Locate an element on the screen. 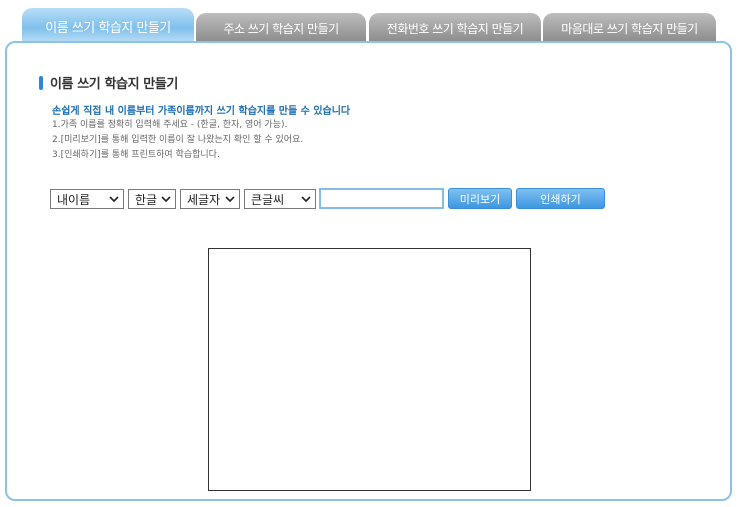 Image resolution: width=740 pixels, height=507 pixels. tab-phone-worksheet: 전화번호 쓰기 학습지 만들기 is located at coordinates (455, 28).